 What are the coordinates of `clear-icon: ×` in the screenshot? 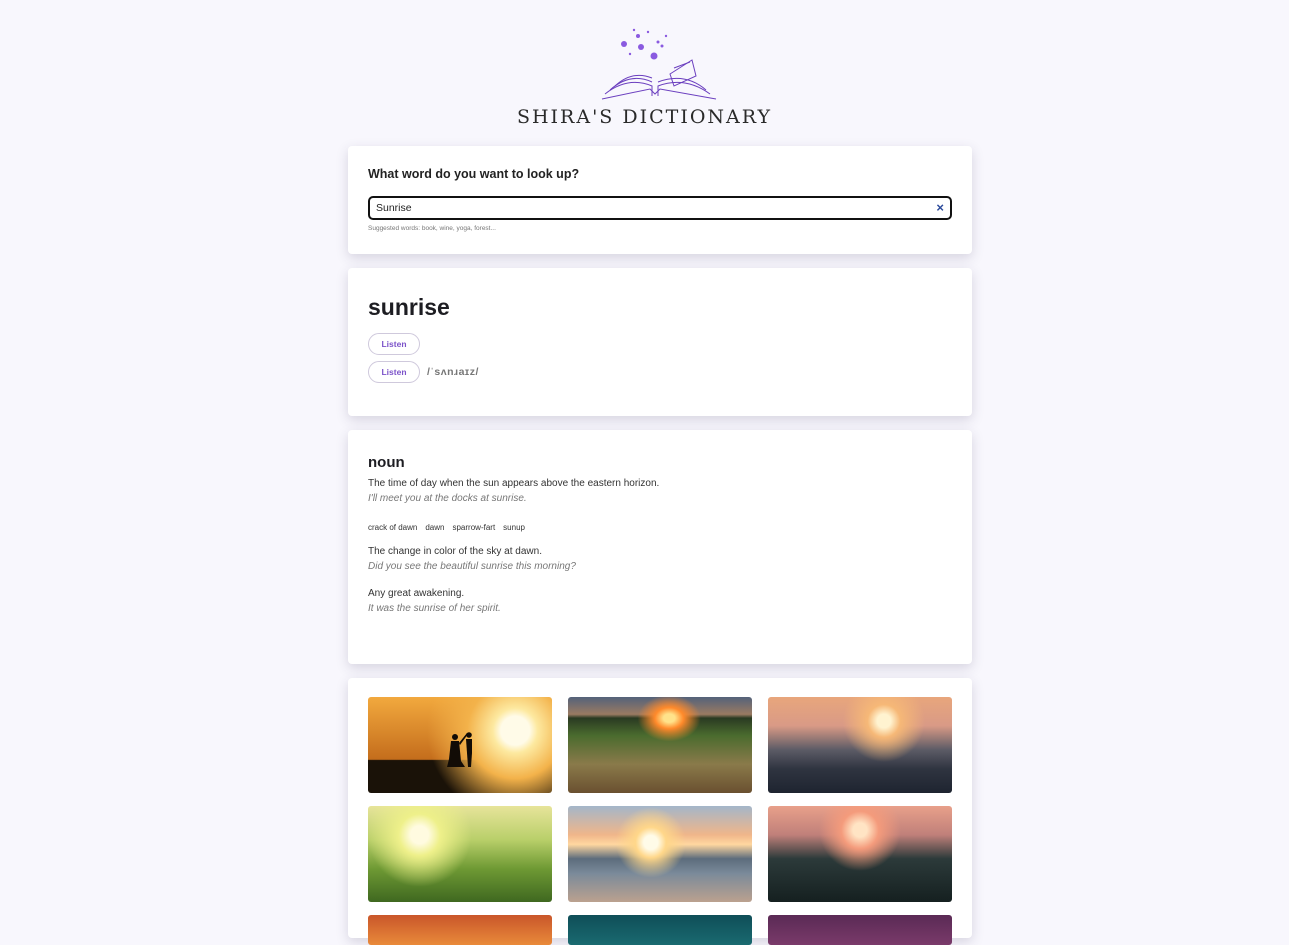 It's located at (940, 208).